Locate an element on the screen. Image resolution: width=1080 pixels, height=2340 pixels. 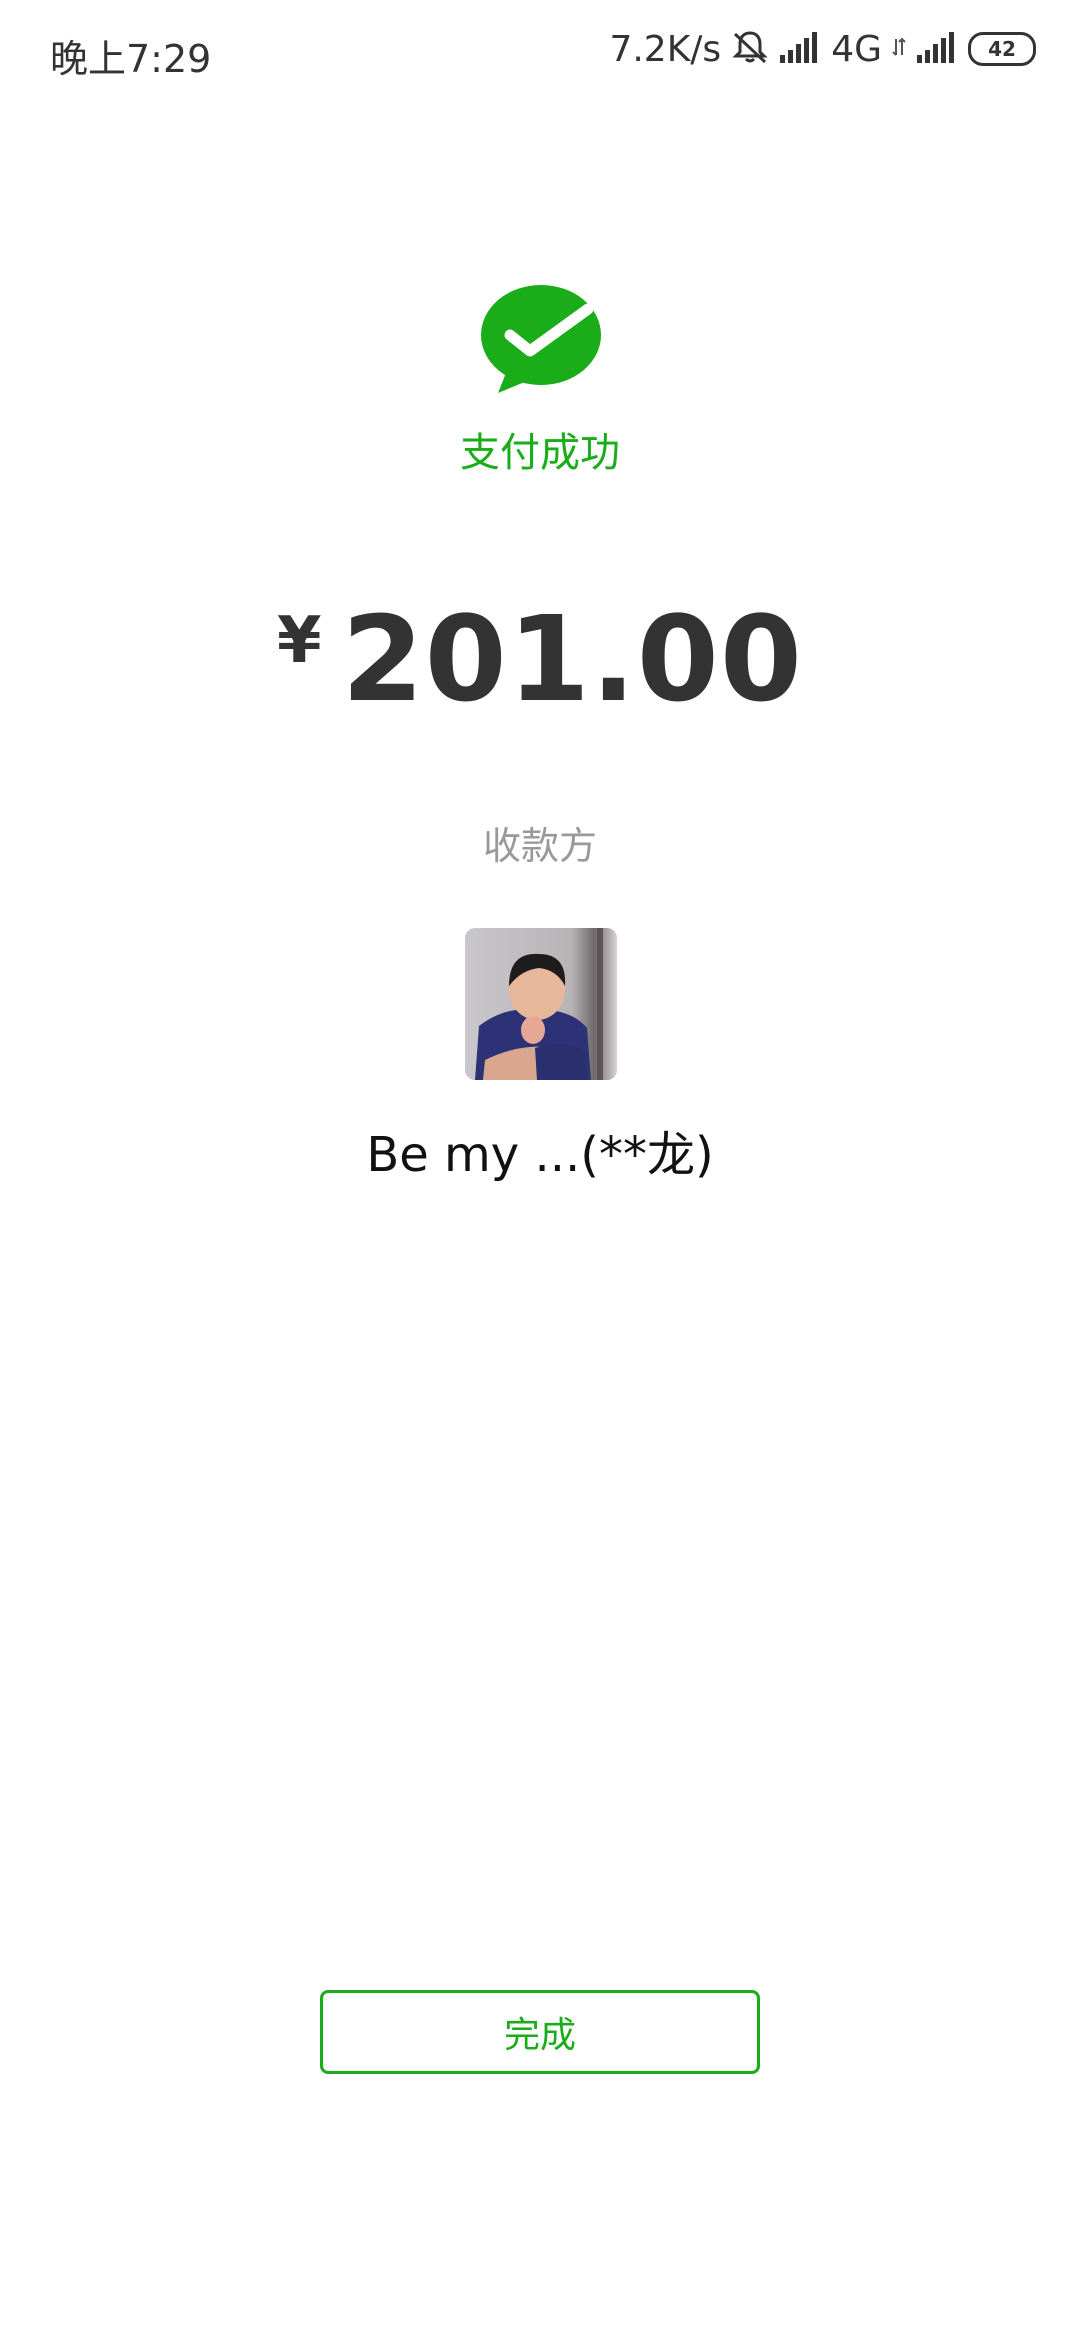
battery-indicator: 42 is located at coordinates (1002, 49).